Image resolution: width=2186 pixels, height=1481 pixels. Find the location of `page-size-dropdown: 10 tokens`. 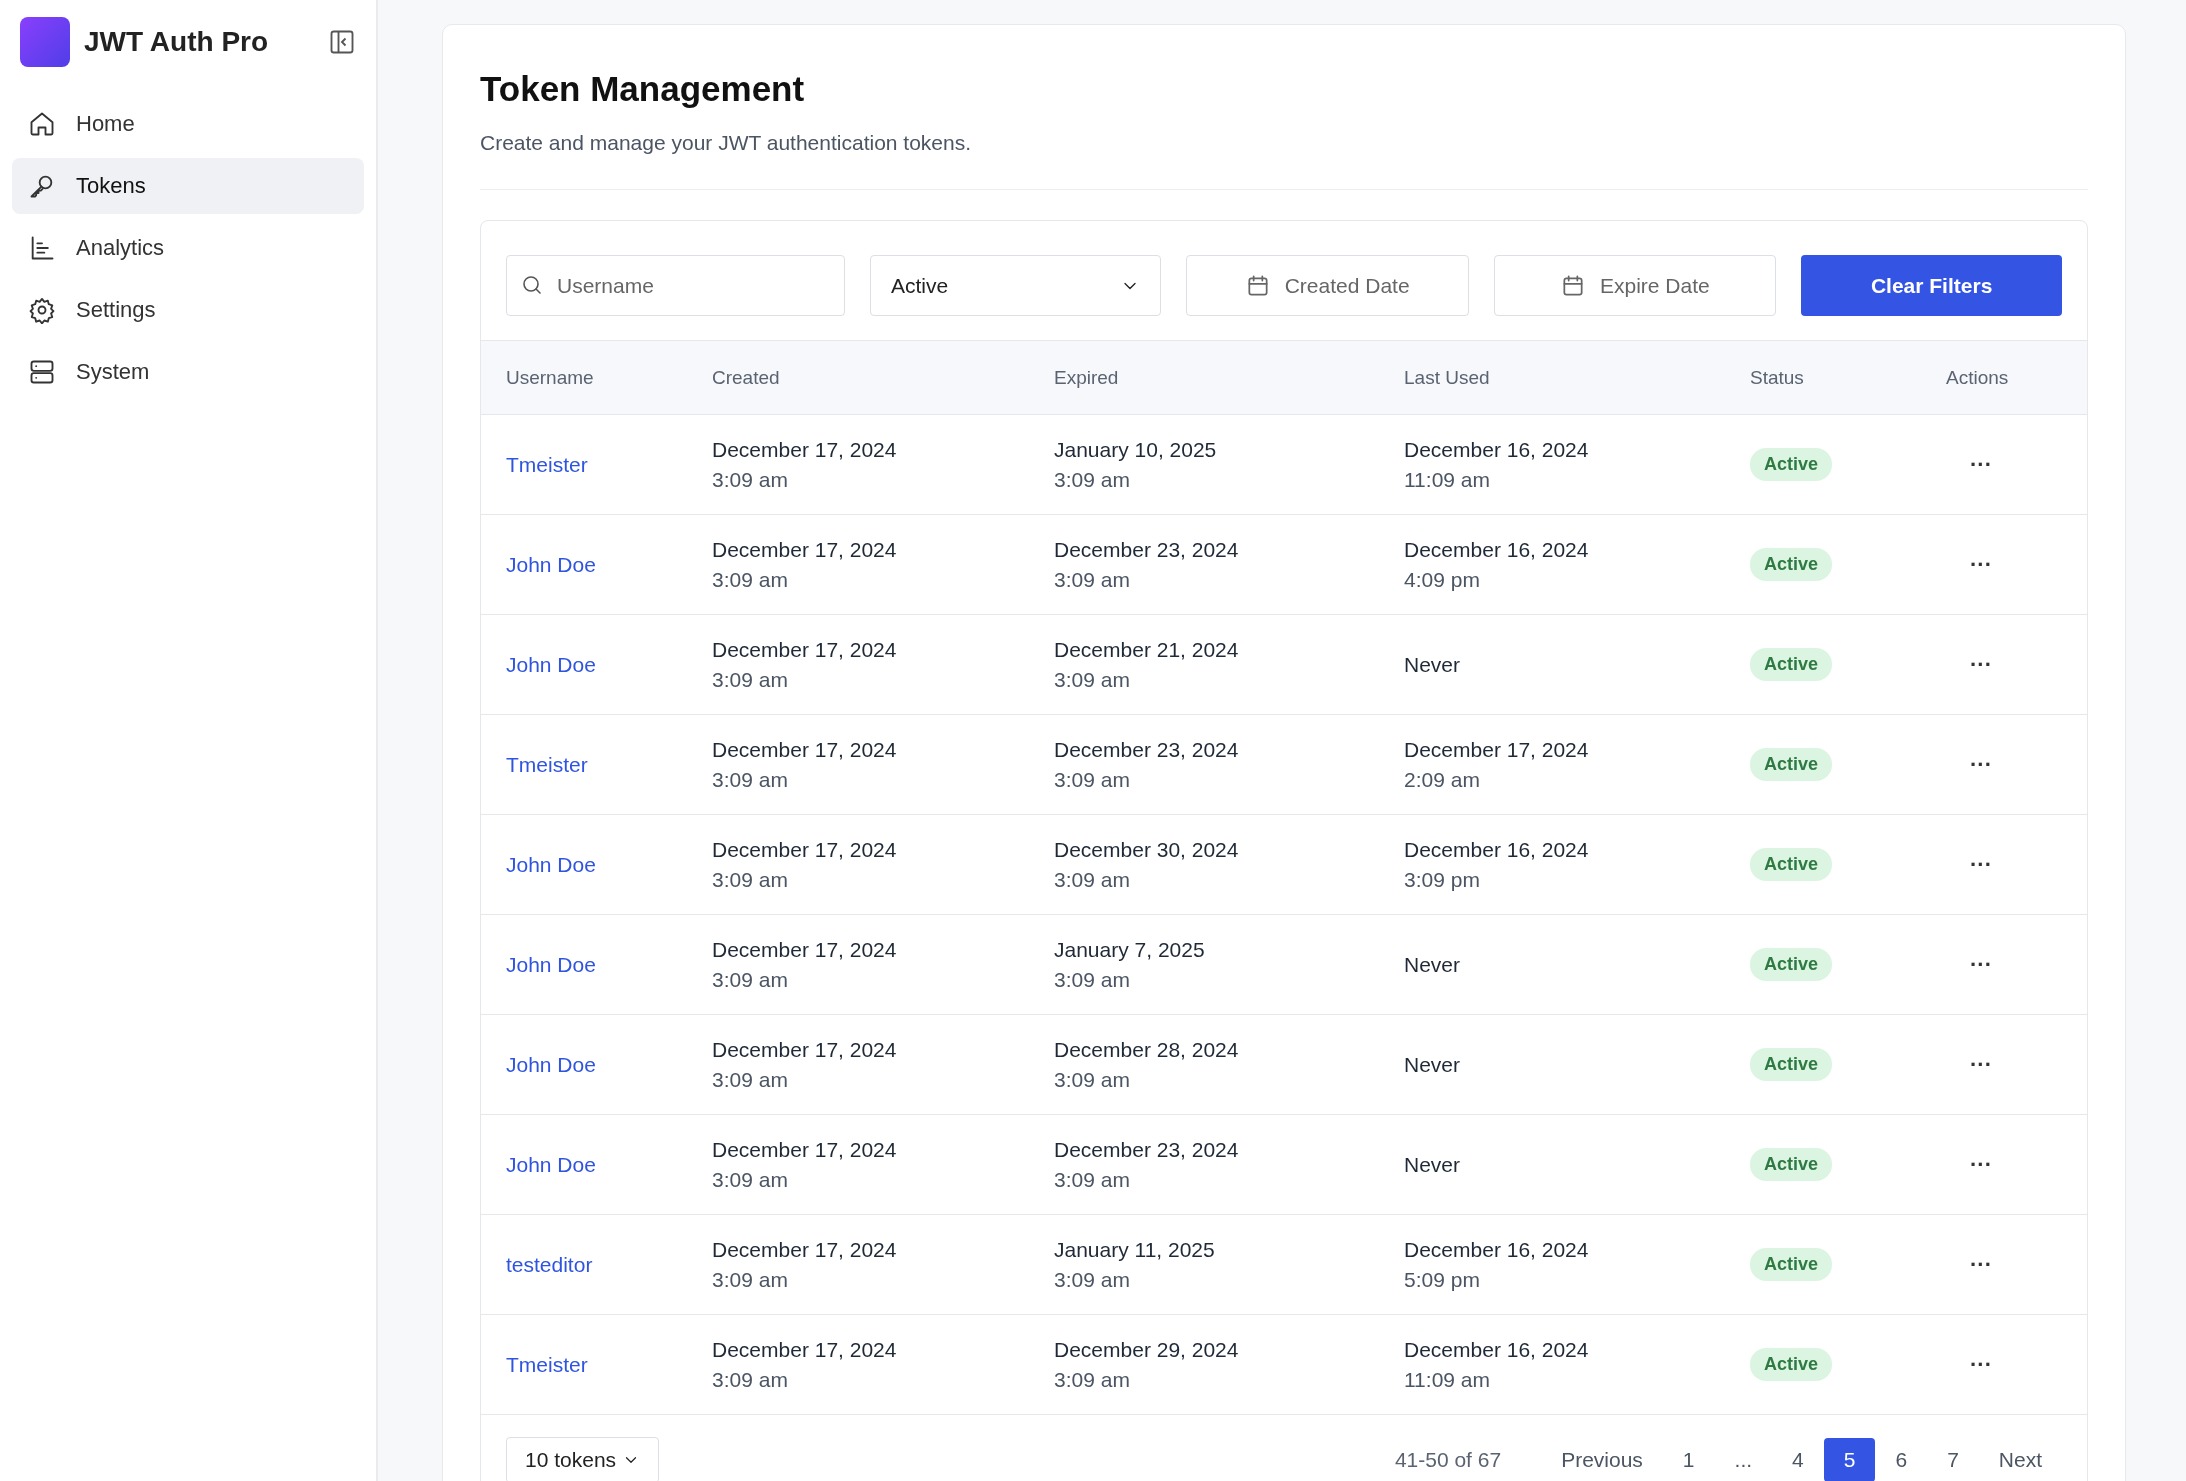

page-size-dropdown: 10 tokens is located at coordinates (583, 1459).